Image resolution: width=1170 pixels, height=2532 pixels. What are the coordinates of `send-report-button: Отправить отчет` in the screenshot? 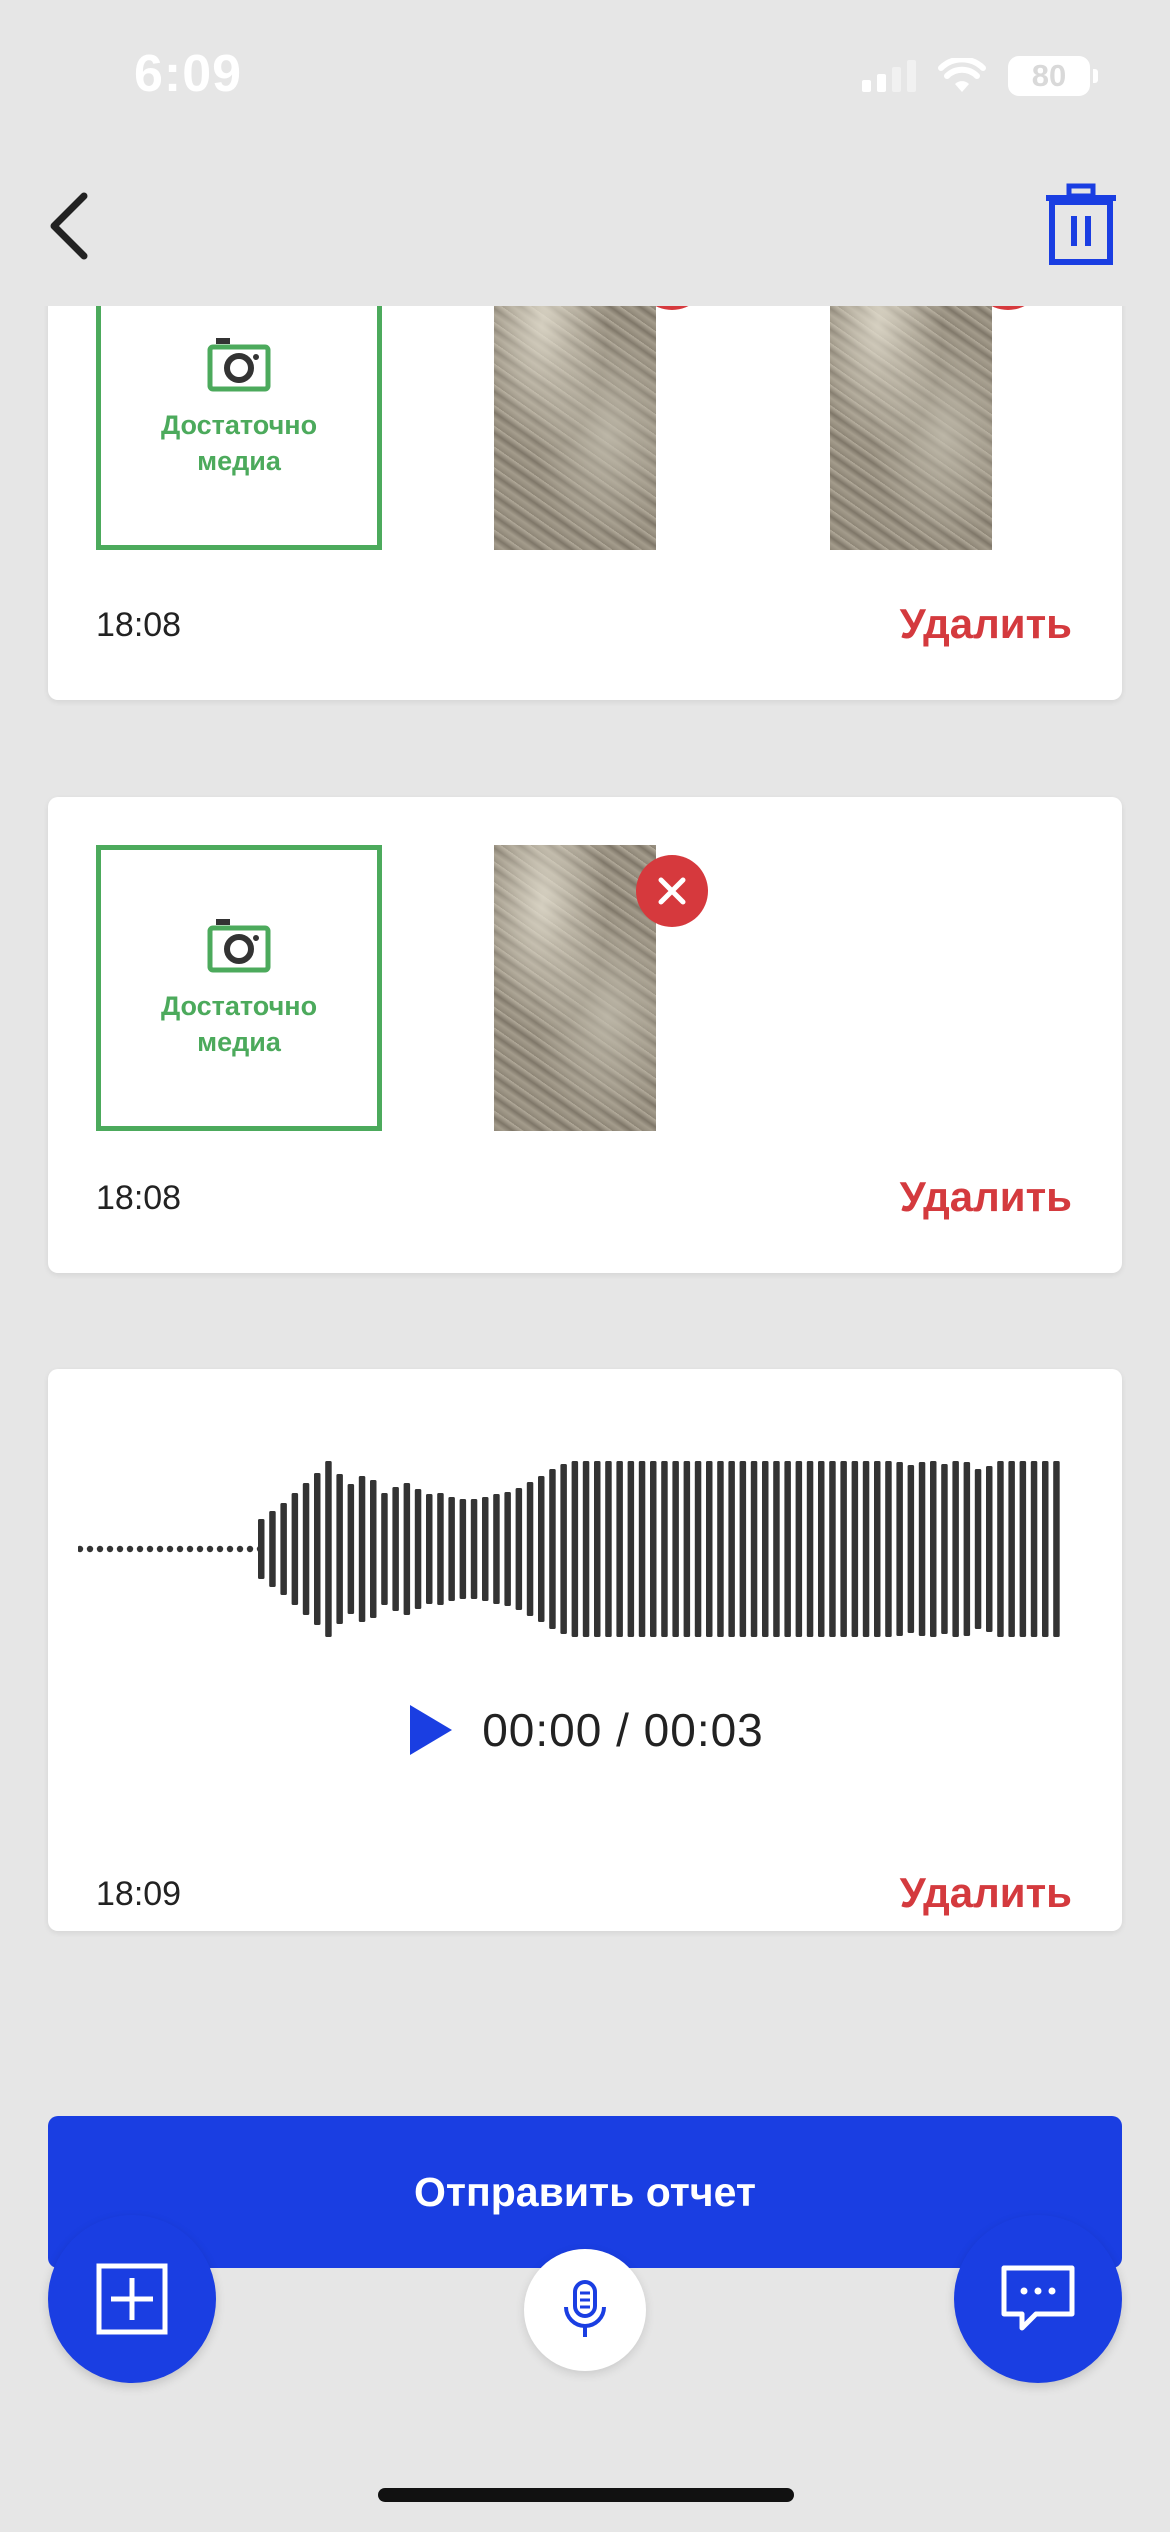 It's located at (585, 2192).